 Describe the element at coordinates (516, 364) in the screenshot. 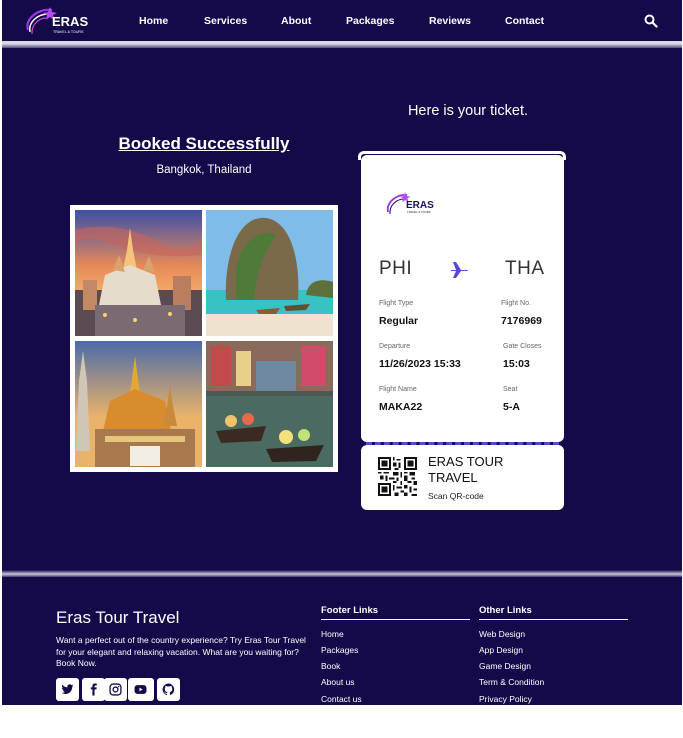

I see `gate-closes-value: 15:03` at that location.